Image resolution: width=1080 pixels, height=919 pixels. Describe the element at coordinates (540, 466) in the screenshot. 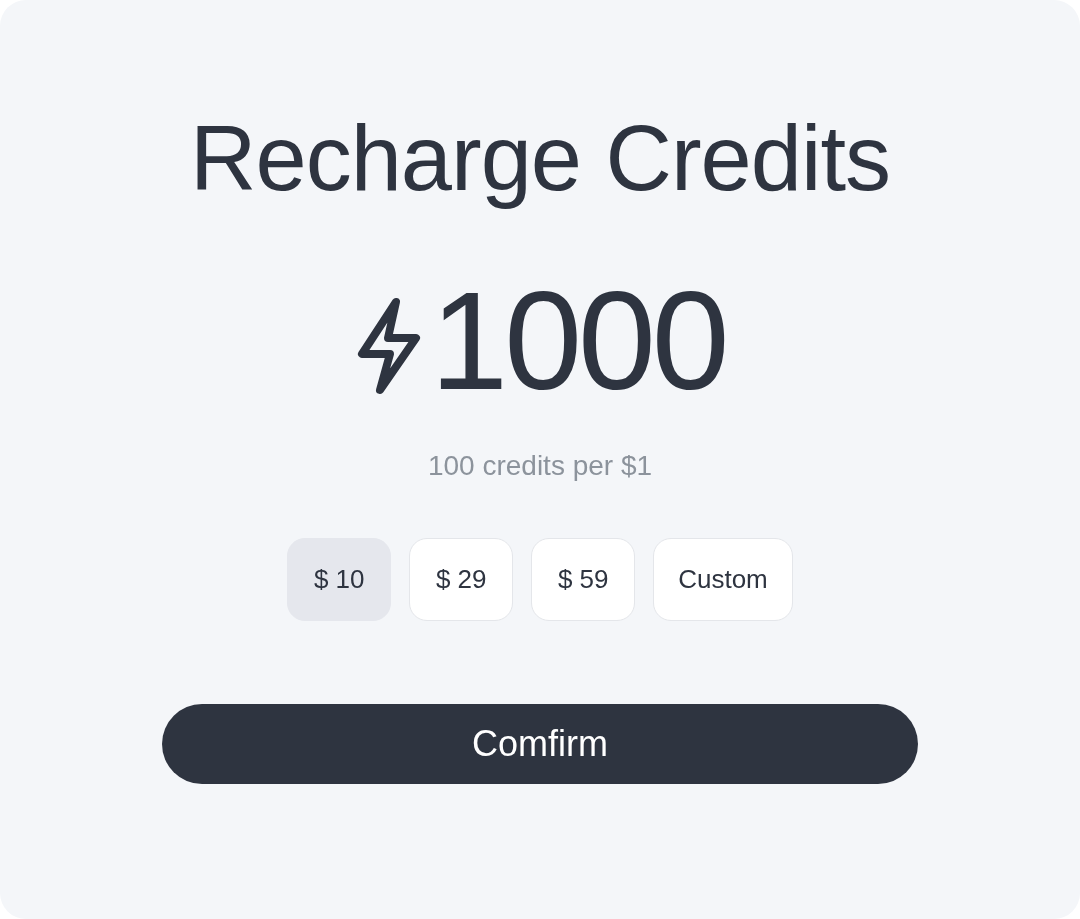

I see `rate-text: 100 credits per $1` at that location.